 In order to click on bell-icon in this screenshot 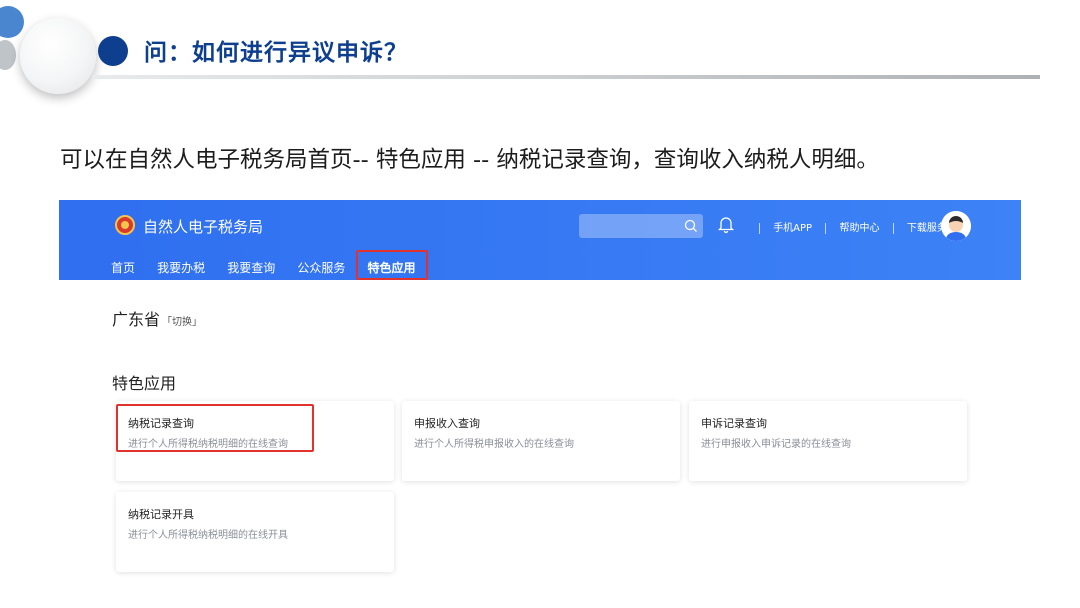, I will do `click(726, 224)`.